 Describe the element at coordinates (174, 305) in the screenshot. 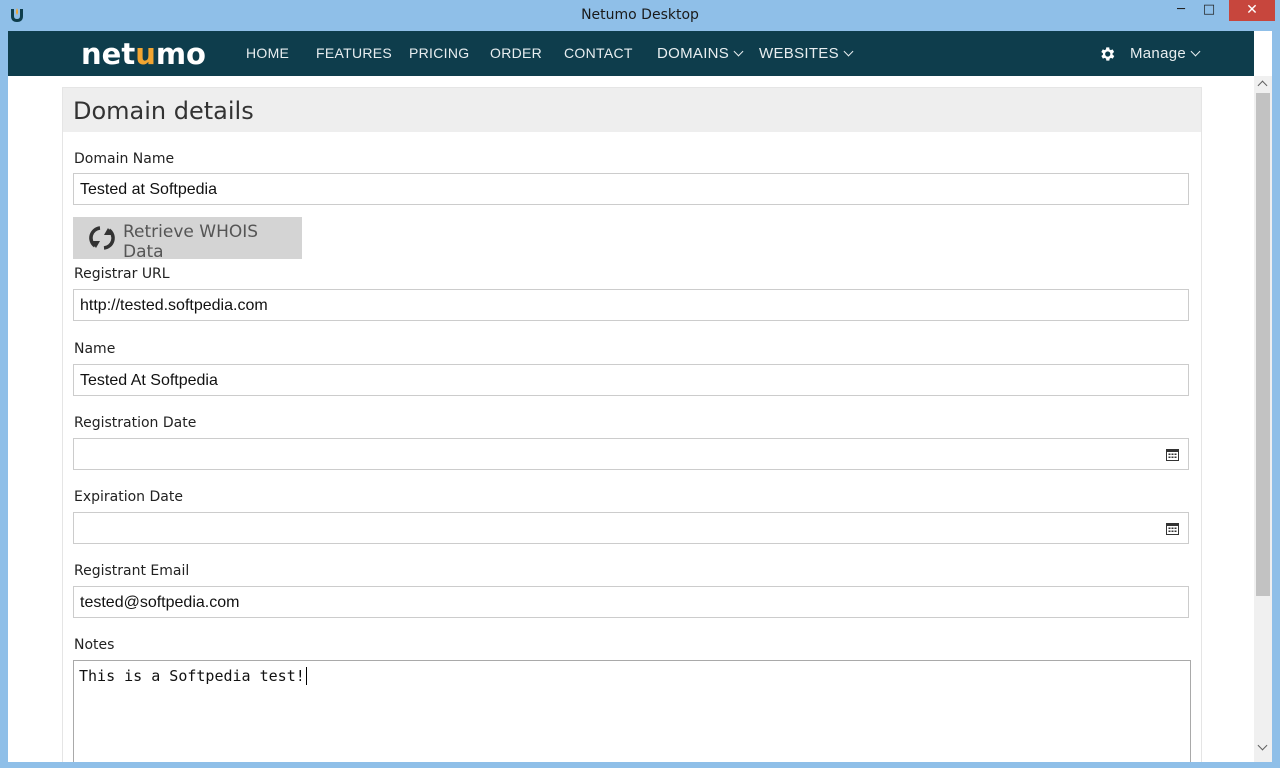

I see `registrar-url-value: http://tested.softpedia.com` at that location.